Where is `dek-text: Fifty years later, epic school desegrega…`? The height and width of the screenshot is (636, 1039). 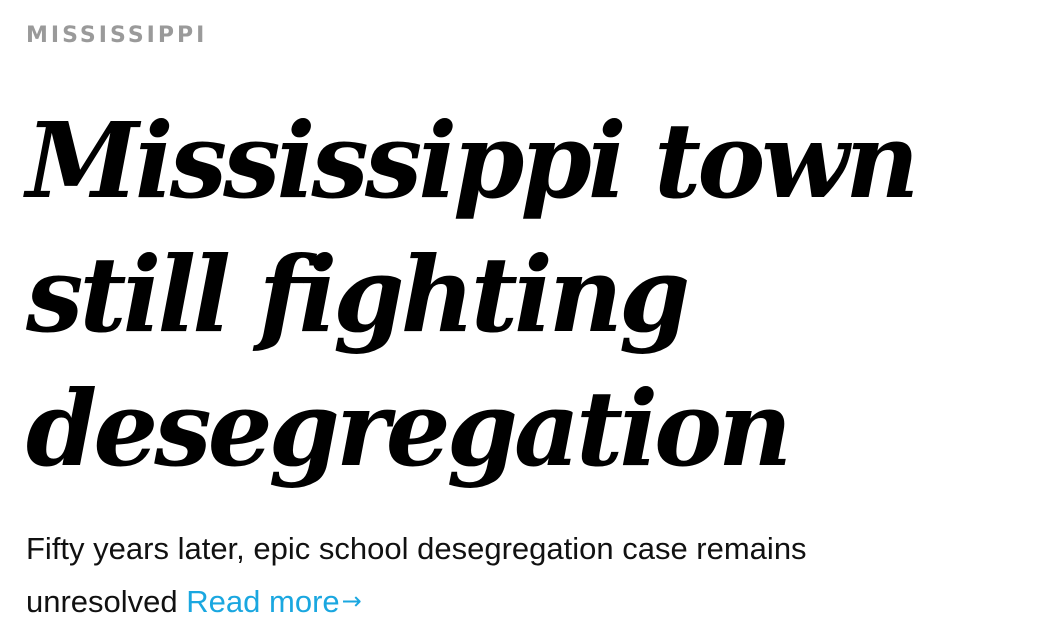 dek-text: Fifty years later, epic school desegrega… is located at coordinates (416, 575).